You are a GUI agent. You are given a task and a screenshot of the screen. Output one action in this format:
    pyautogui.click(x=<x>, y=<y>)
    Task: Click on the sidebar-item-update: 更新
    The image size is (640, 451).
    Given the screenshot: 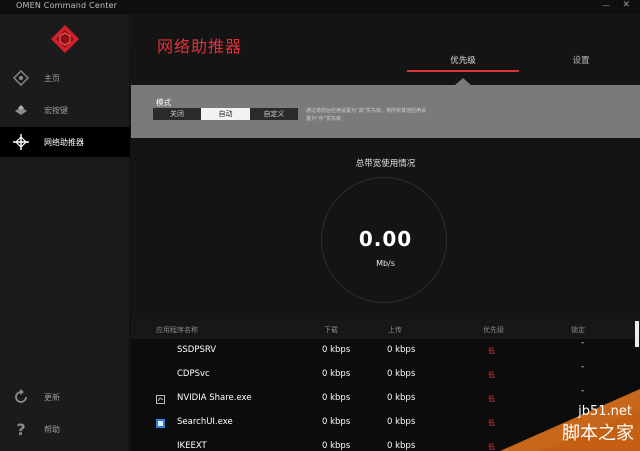 What is the action you would take?
    pyautogui.click(x=65, y=397)
    